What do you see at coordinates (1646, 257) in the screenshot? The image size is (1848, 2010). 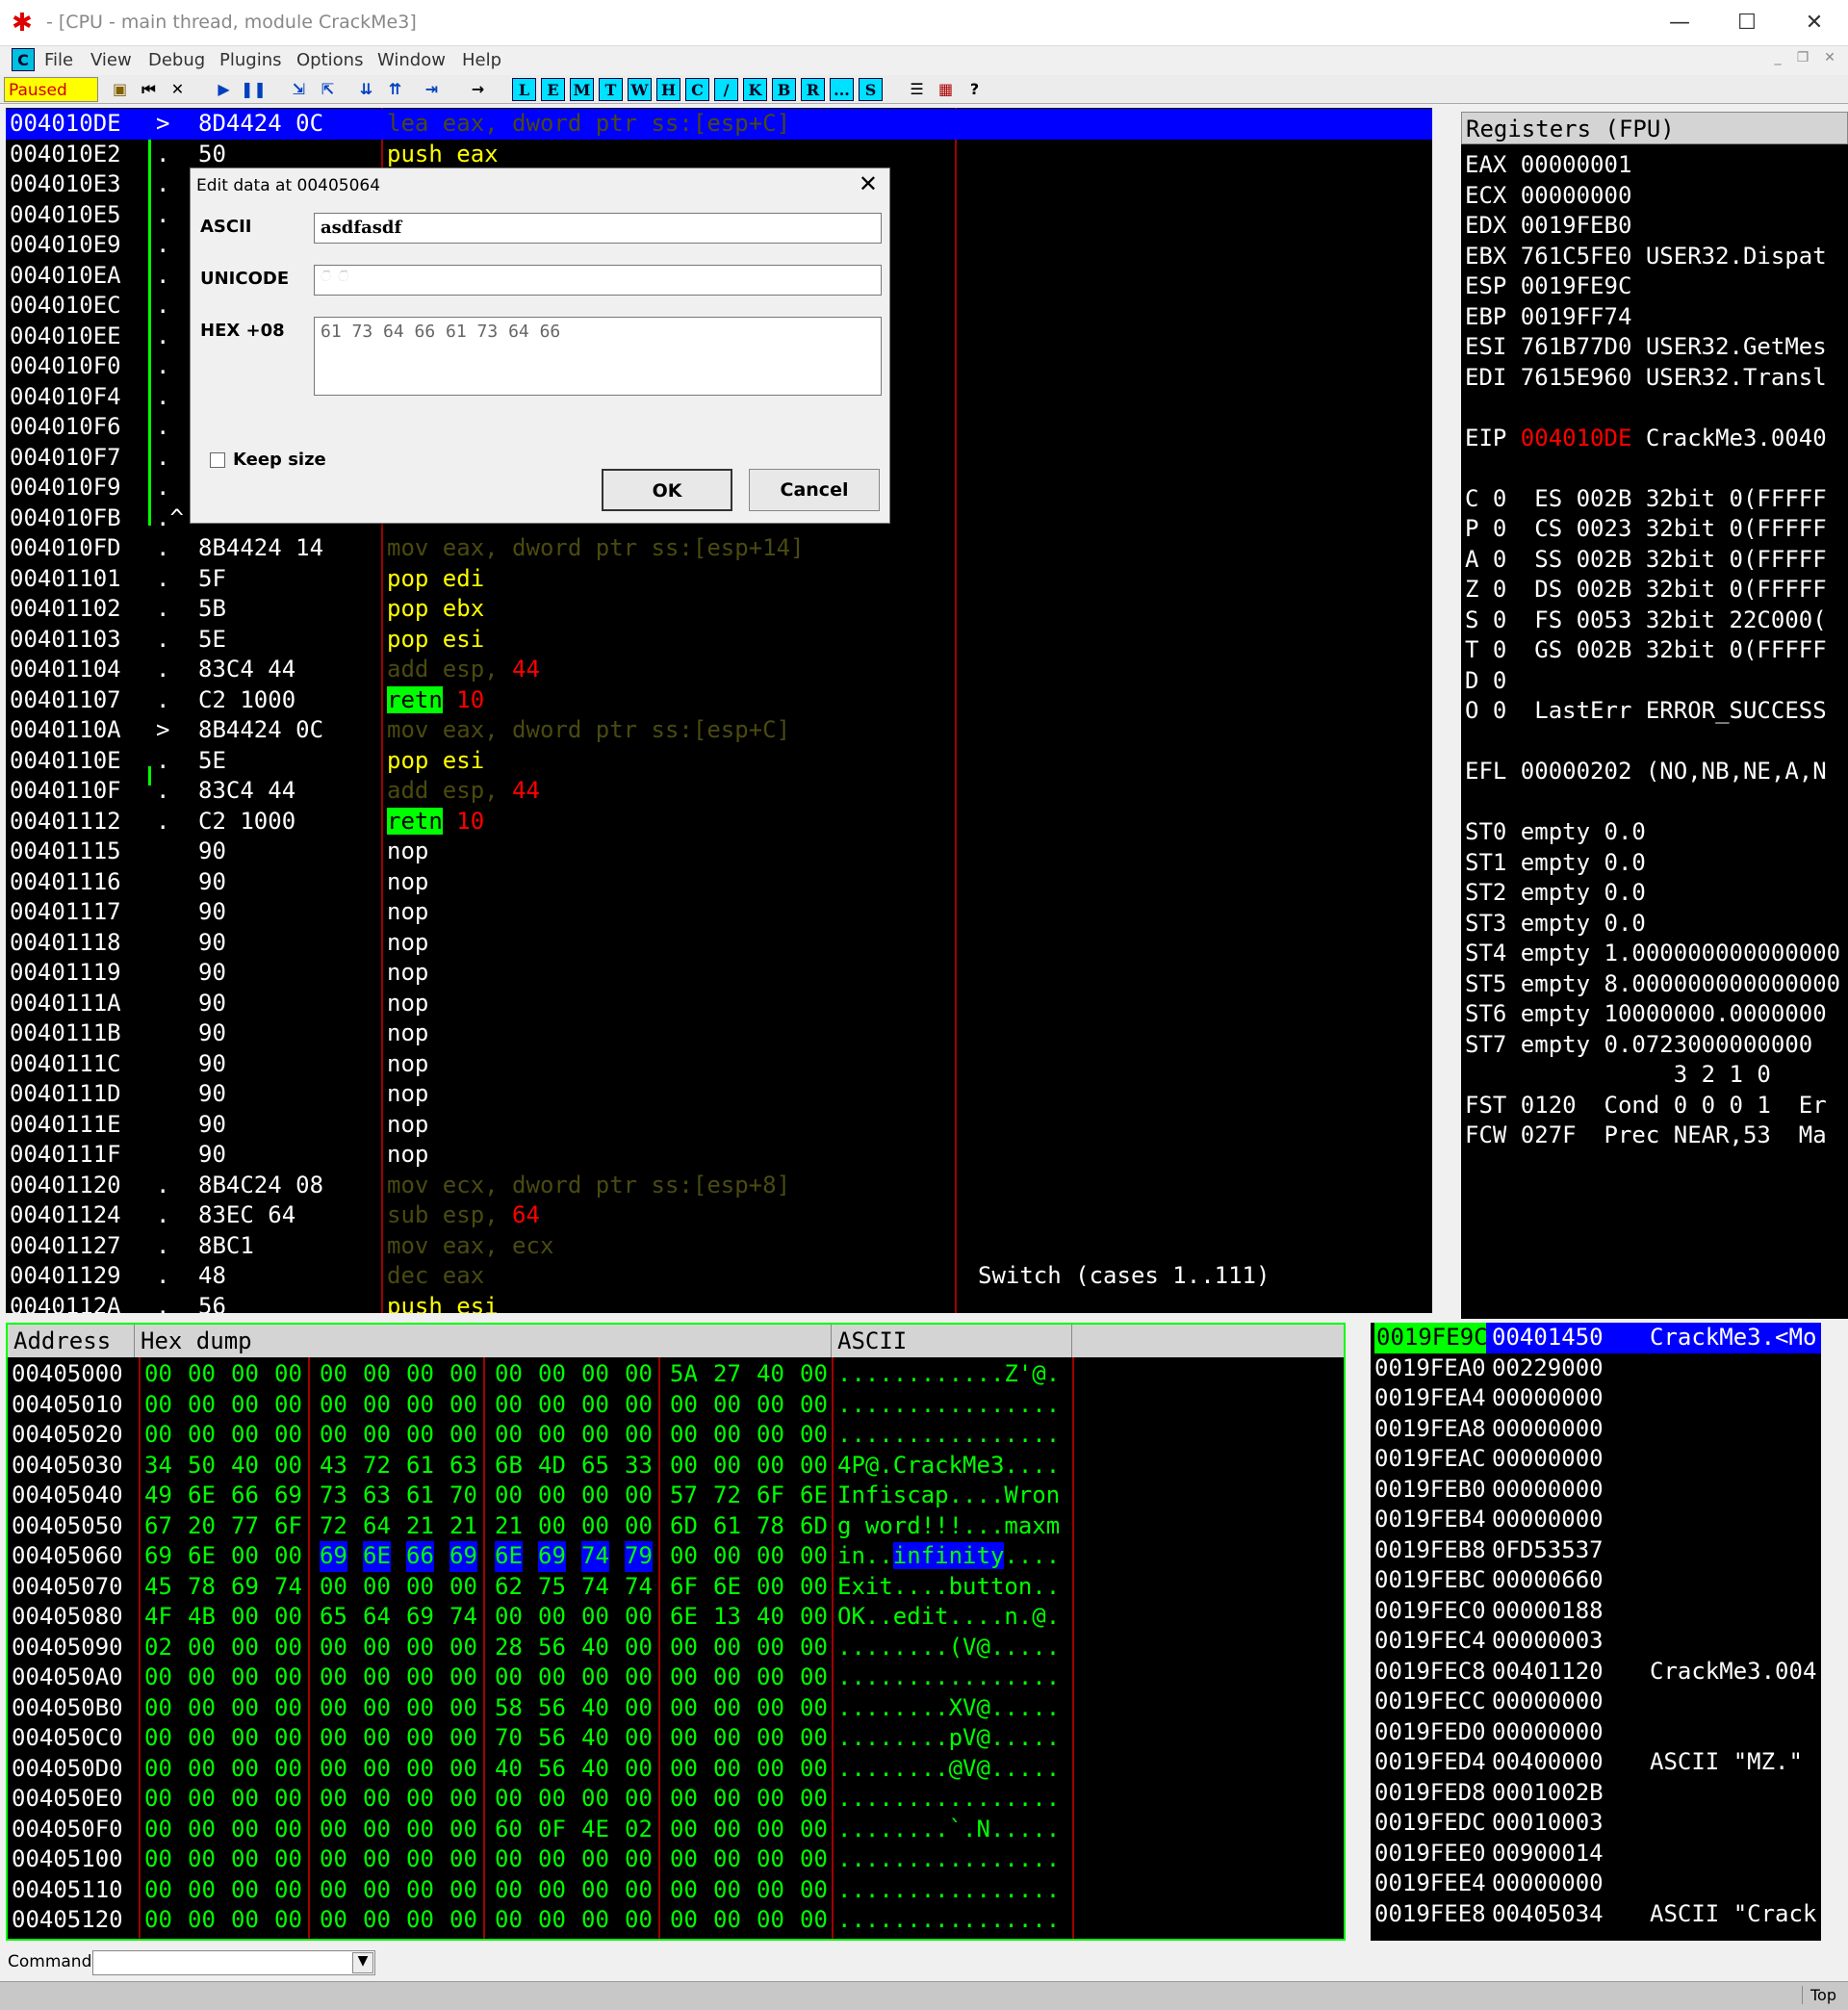 I see `register-line: EBX 761C5FE0 USER32.Dispat` at bounding box center [1646, 257].